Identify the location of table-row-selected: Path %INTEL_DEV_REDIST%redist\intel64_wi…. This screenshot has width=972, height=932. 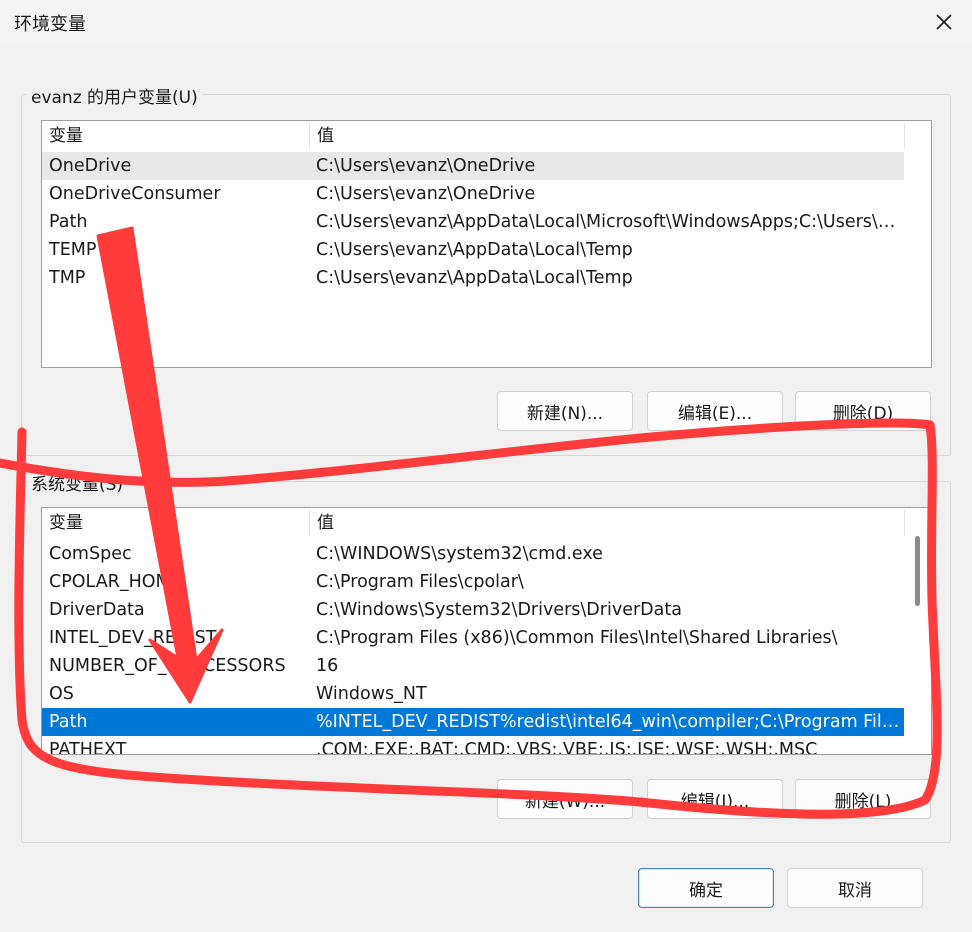
(473, 722).